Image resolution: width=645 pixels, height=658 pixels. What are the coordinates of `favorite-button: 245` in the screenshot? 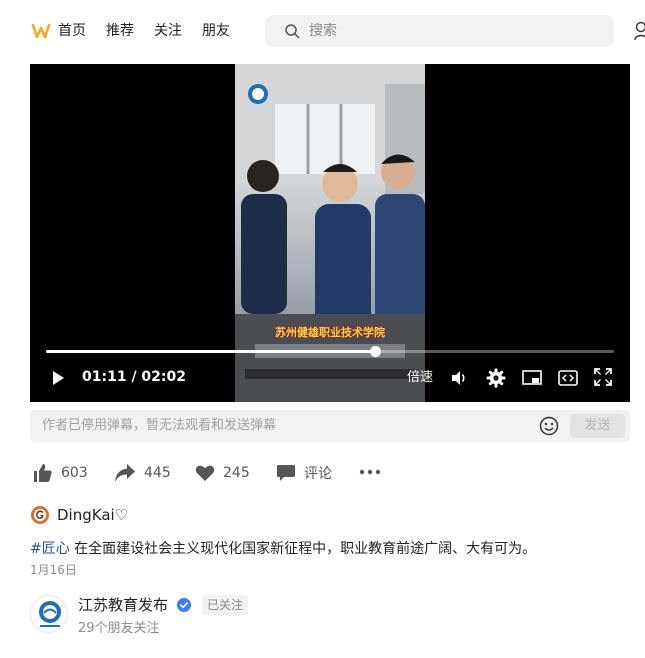 It's located at (222, 473).